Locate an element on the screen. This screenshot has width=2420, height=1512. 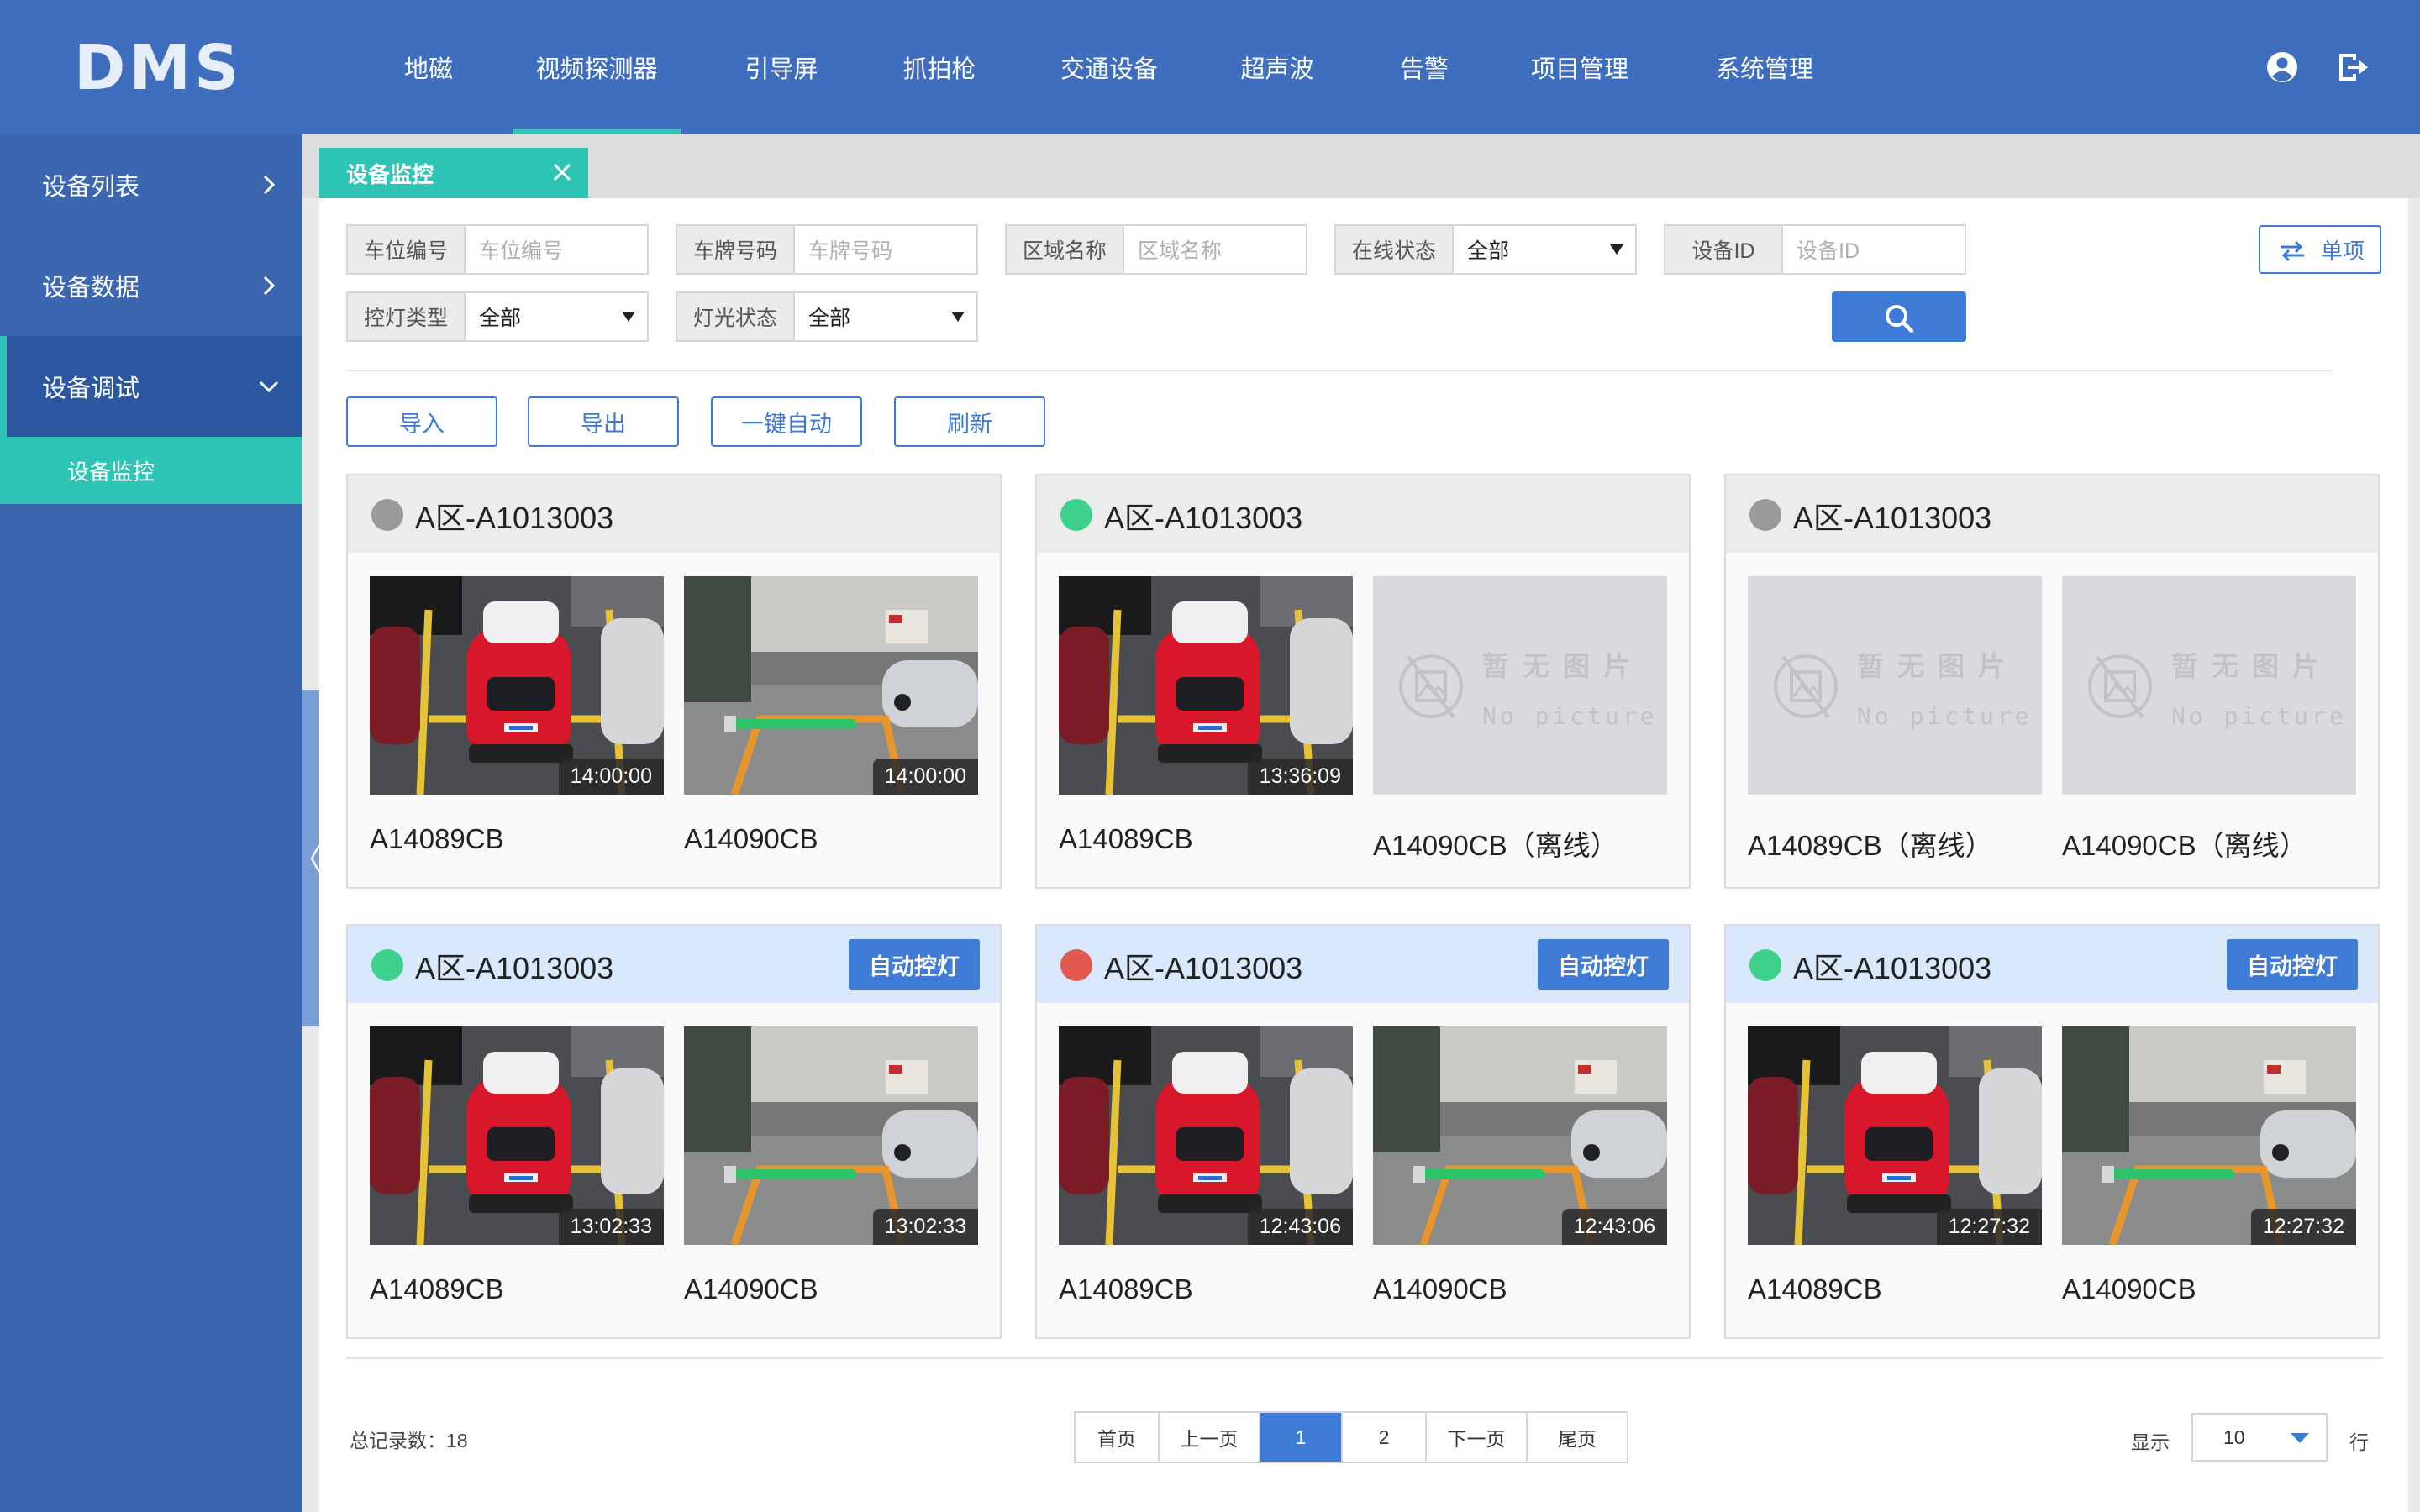
search-icon is located at coordinates (1900, 319).